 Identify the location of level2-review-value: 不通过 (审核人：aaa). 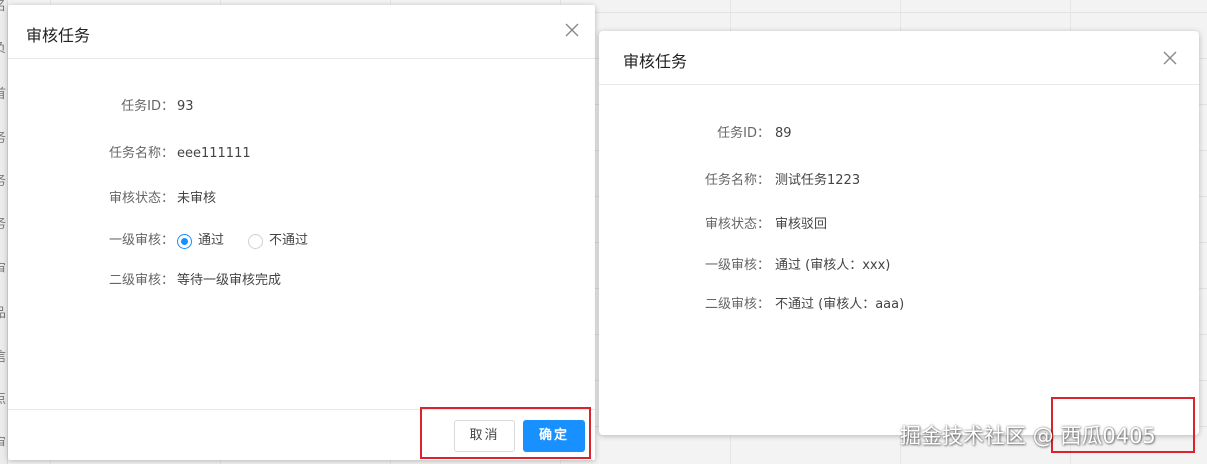
(840, 304).